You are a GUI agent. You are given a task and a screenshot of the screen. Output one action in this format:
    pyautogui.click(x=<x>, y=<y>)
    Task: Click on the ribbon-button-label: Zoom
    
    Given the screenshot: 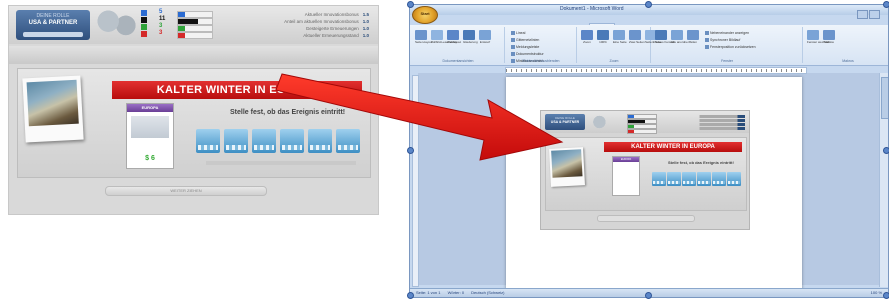 What is the action you would take?
    pyautogui.click(x=587, y=42)
    